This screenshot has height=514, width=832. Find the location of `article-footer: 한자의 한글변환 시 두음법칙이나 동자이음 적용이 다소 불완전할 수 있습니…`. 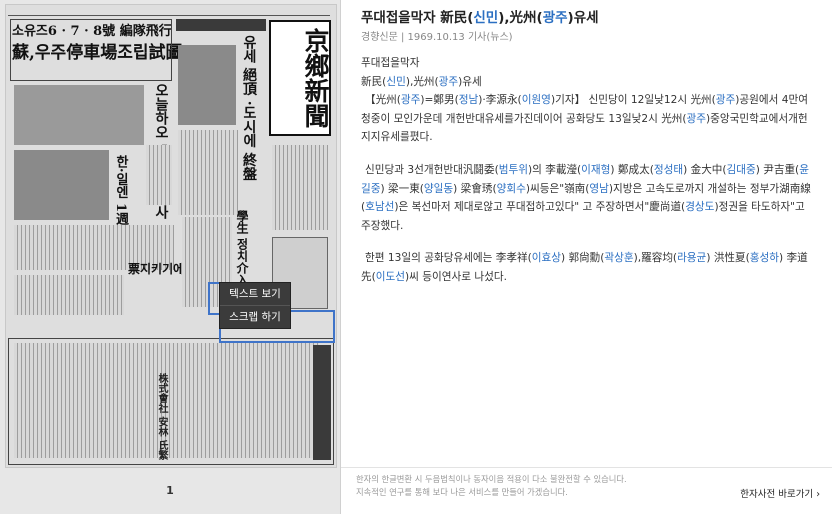

article-footer: 한자의 한글변환 시 두음법칙이나 동자이음 적용이 다소 불완전할 수 있습니… is located at coordinates (586, 487).